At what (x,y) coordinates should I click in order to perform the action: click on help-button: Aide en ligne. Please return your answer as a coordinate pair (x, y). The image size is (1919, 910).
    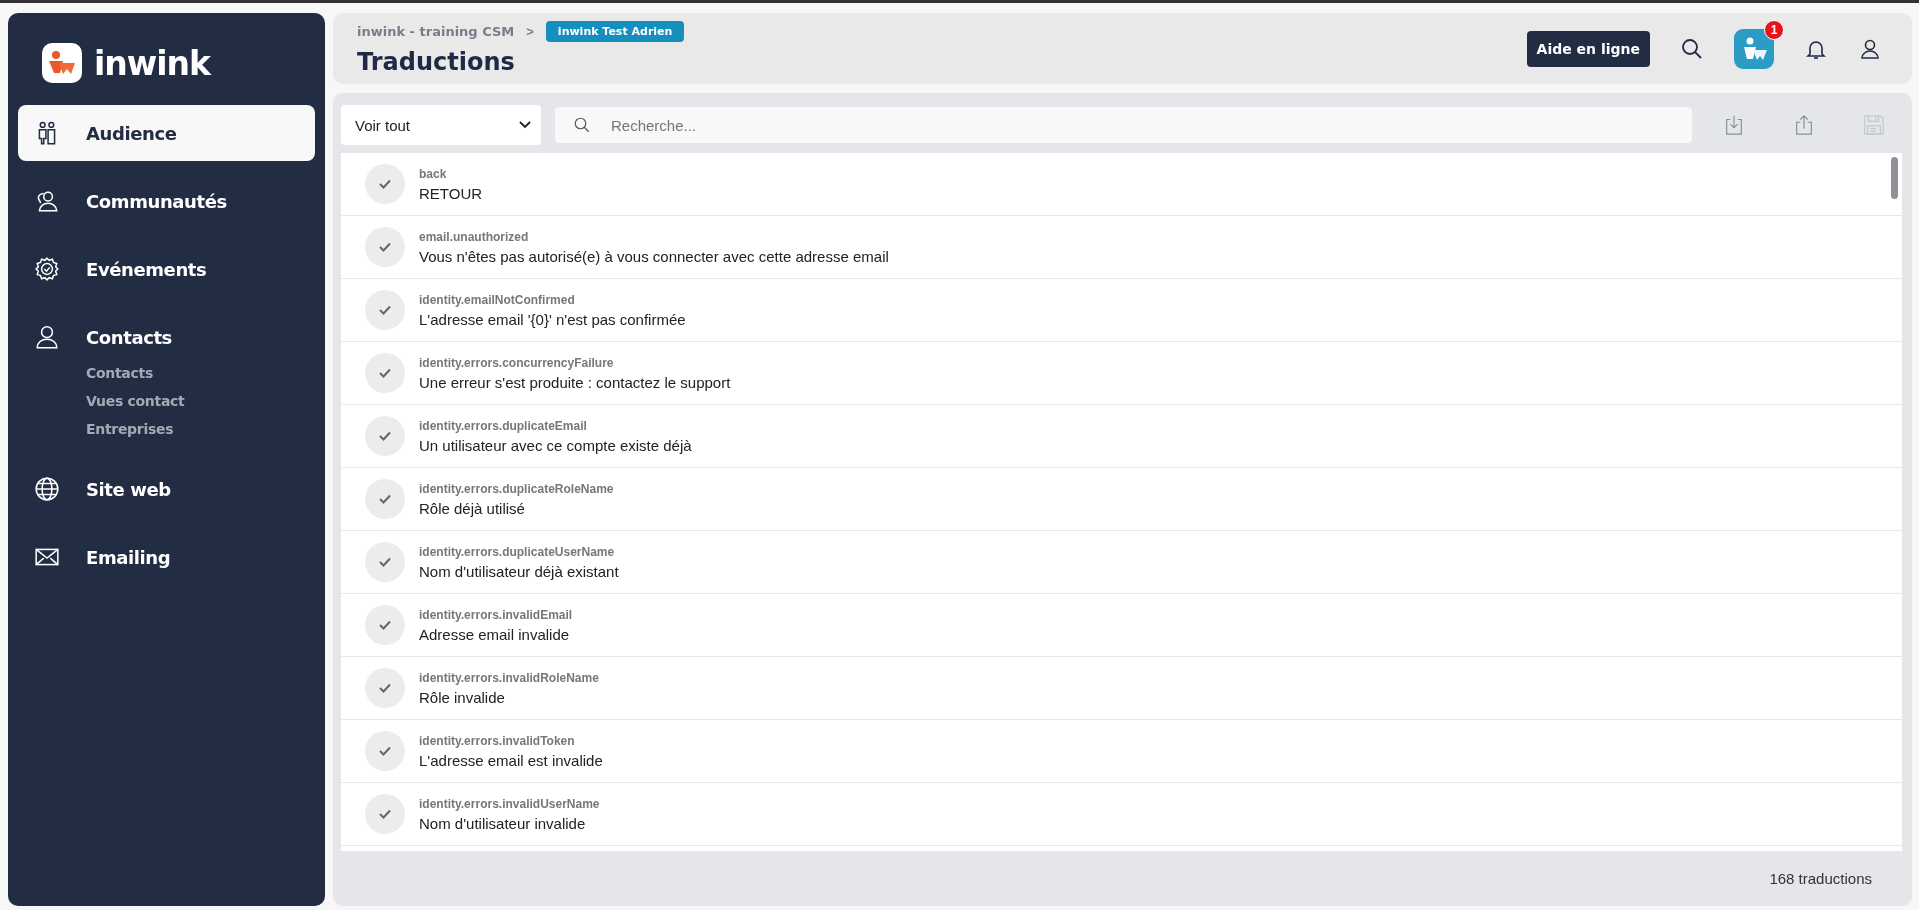
    Looking at the image, I should click on (1588, 48).